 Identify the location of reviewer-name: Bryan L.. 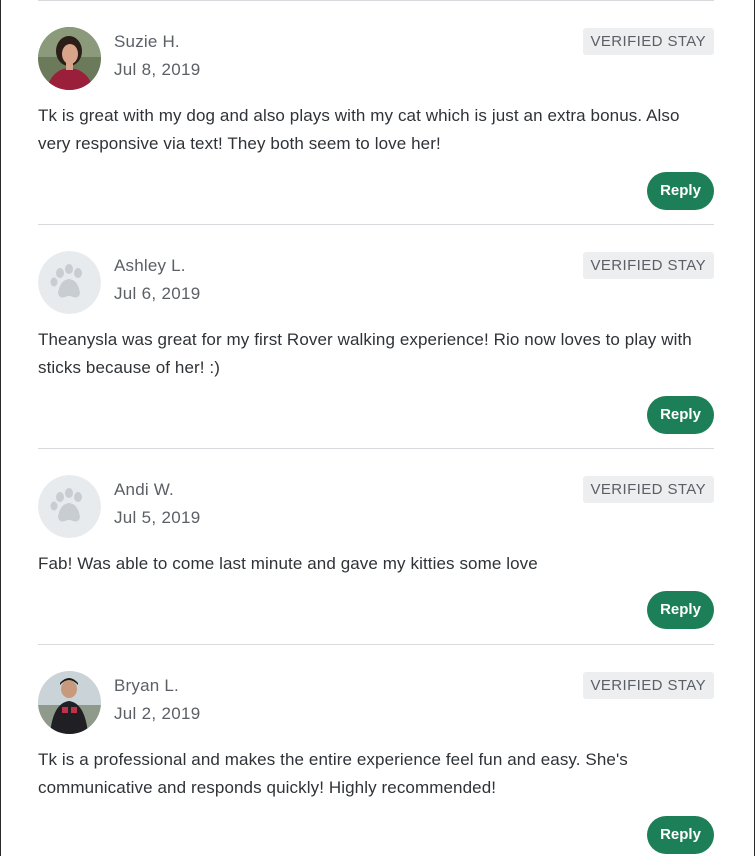
(146, 685).